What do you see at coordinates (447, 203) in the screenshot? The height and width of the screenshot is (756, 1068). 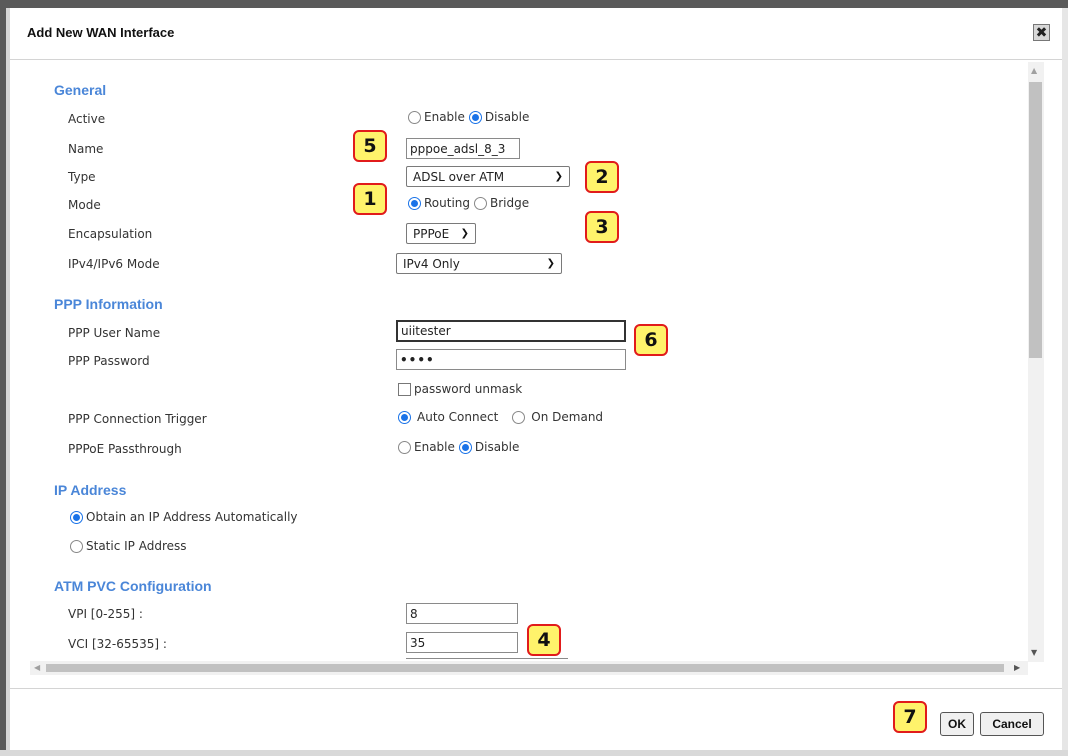 I see `mode-routing-label: Routing` at bounding box center [447, 203].